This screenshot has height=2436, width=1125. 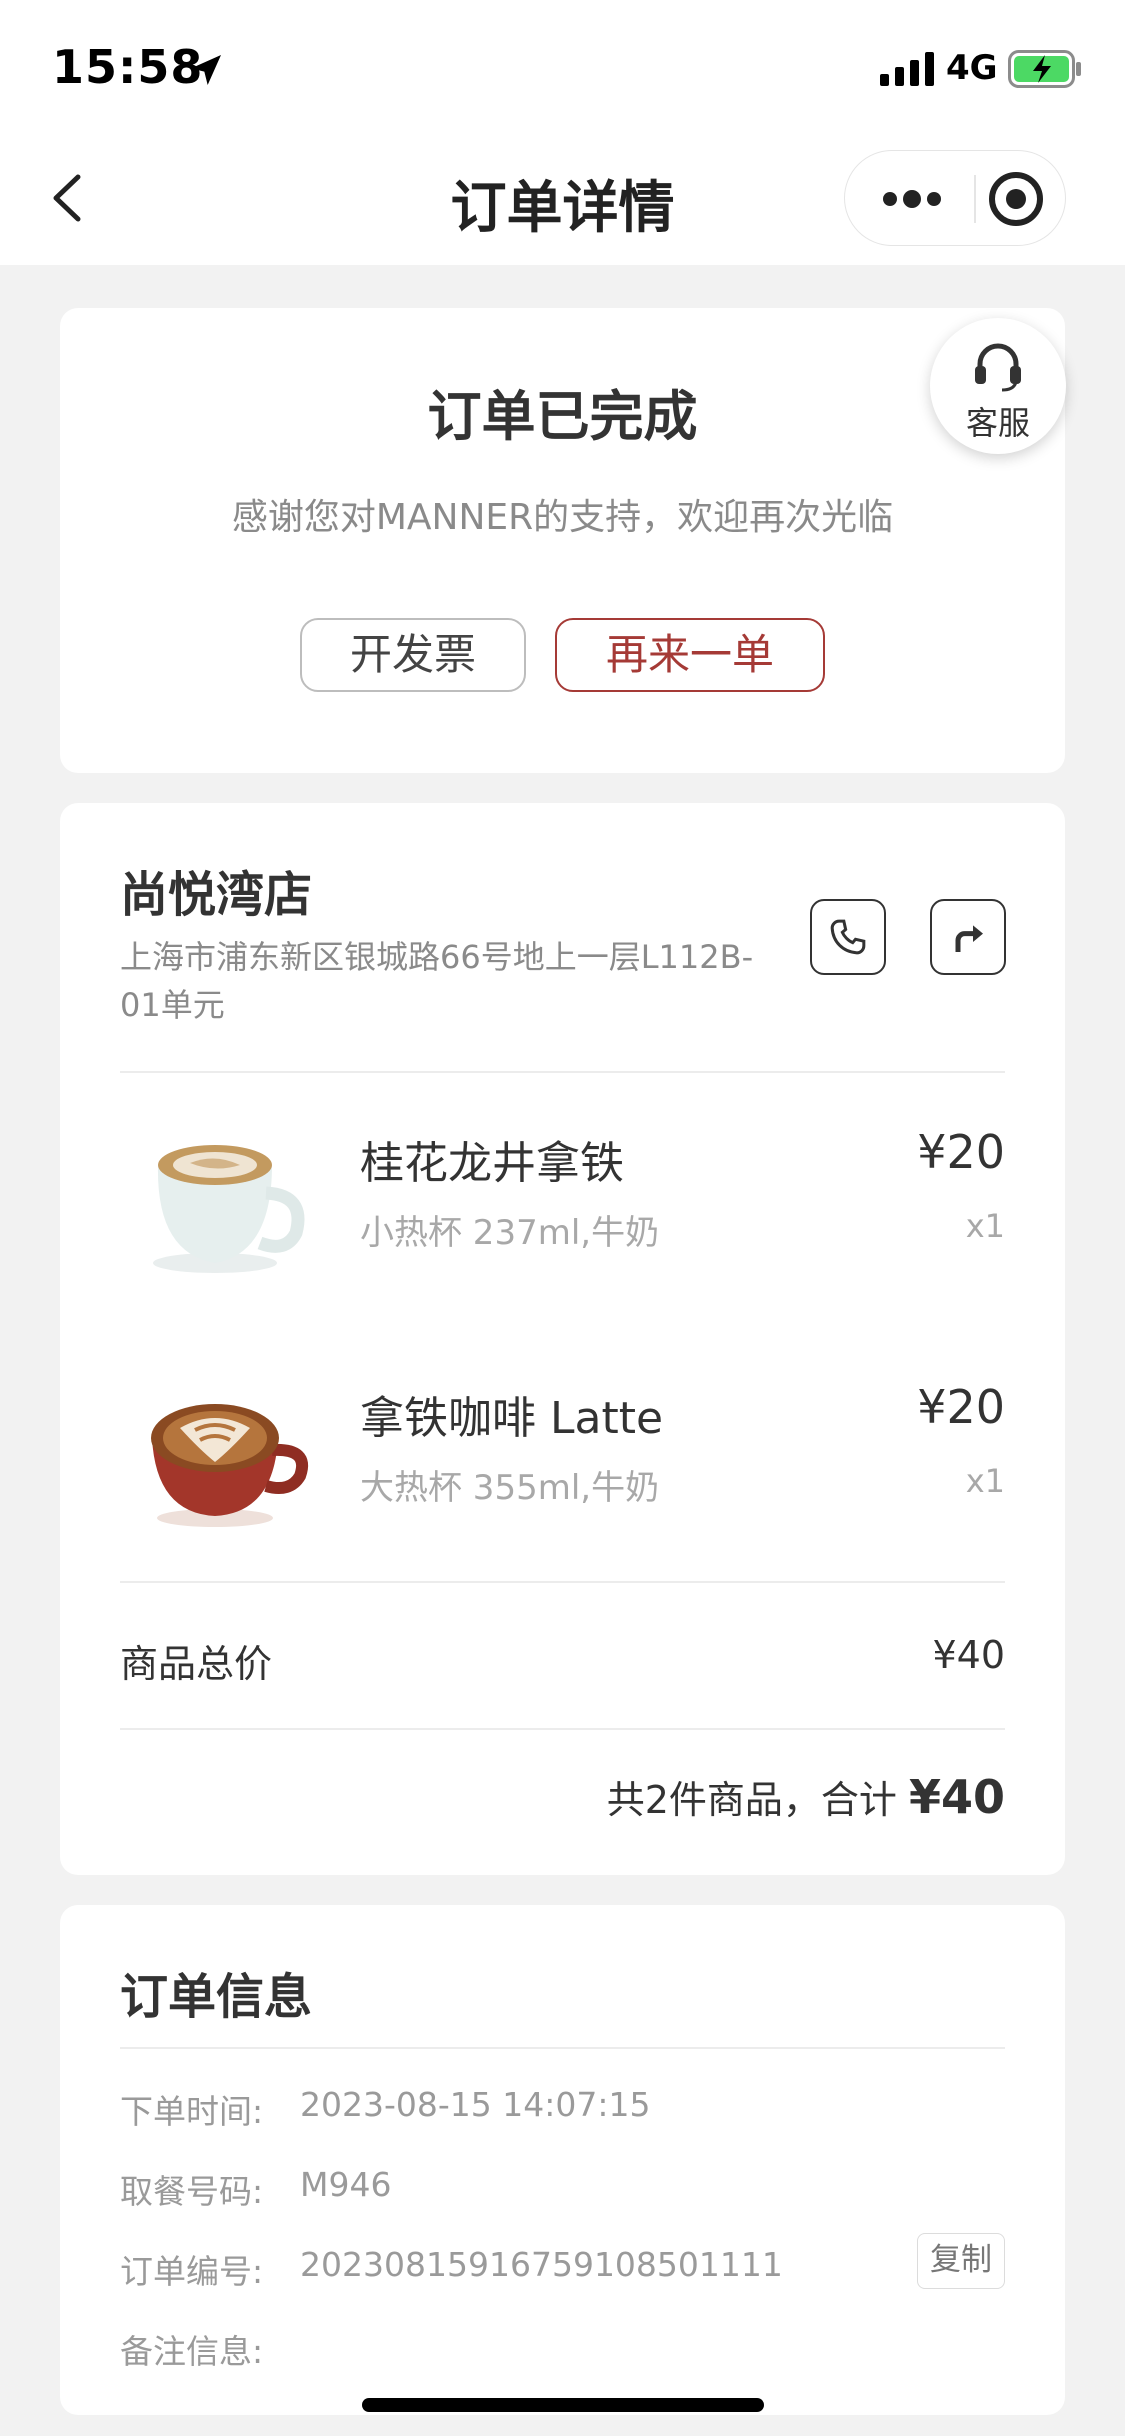 I want to click on customer-service-button: 客服, so click(x=998, y=386).